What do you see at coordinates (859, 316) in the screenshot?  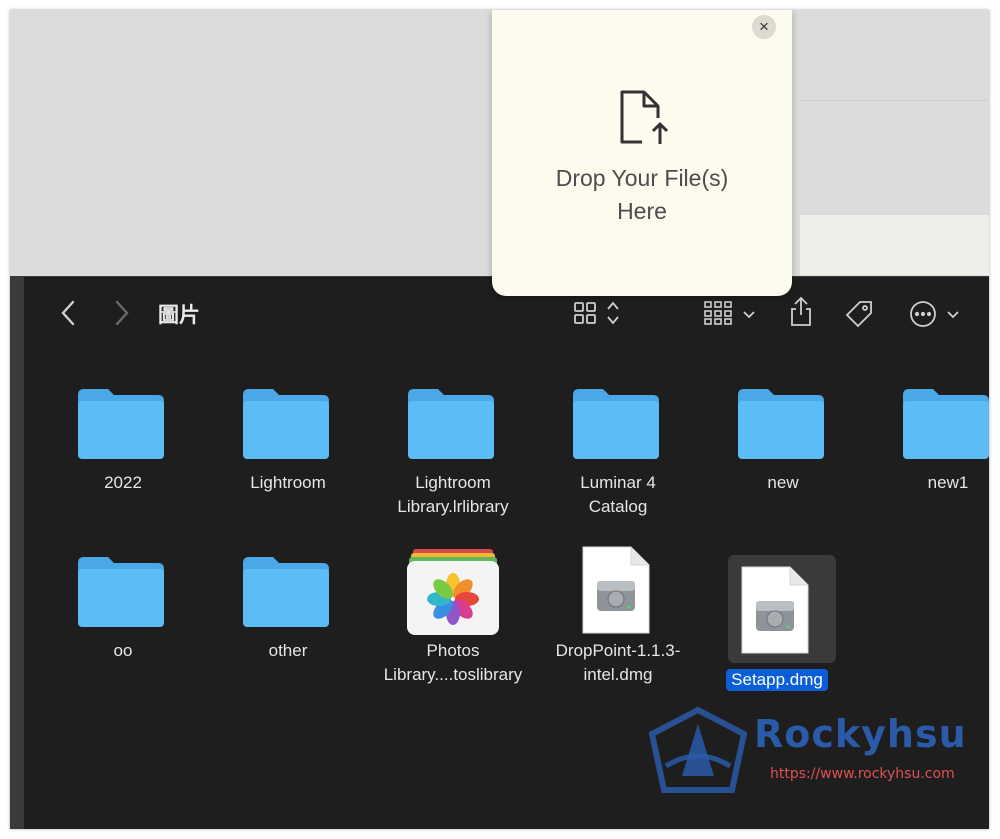 I see `tag-icon` at bounding box center [859, 316].